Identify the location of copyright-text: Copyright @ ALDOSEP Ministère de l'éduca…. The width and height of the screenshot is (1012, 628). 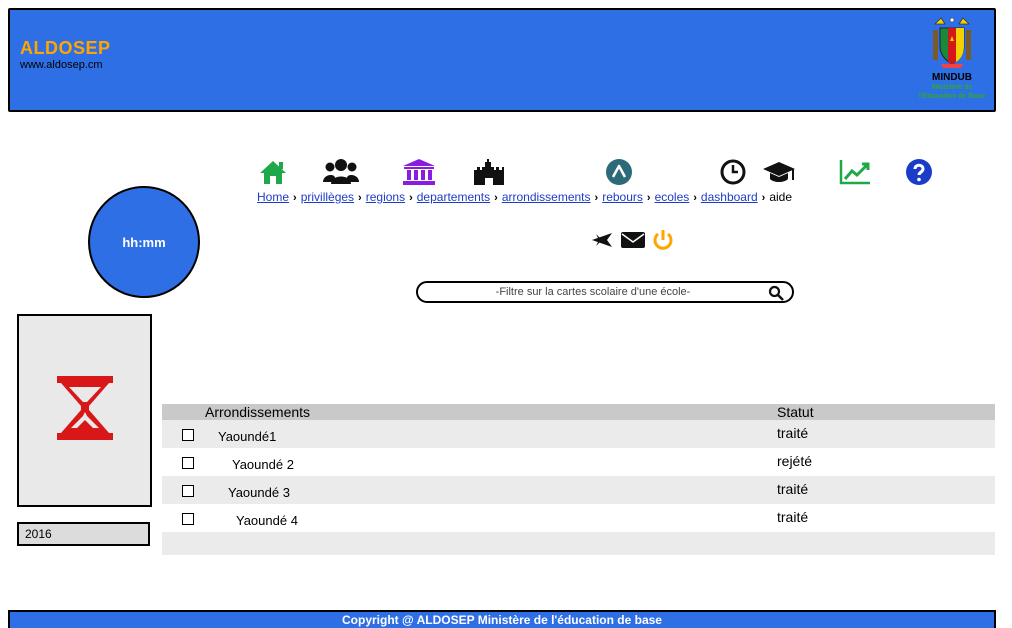
(502, 620).